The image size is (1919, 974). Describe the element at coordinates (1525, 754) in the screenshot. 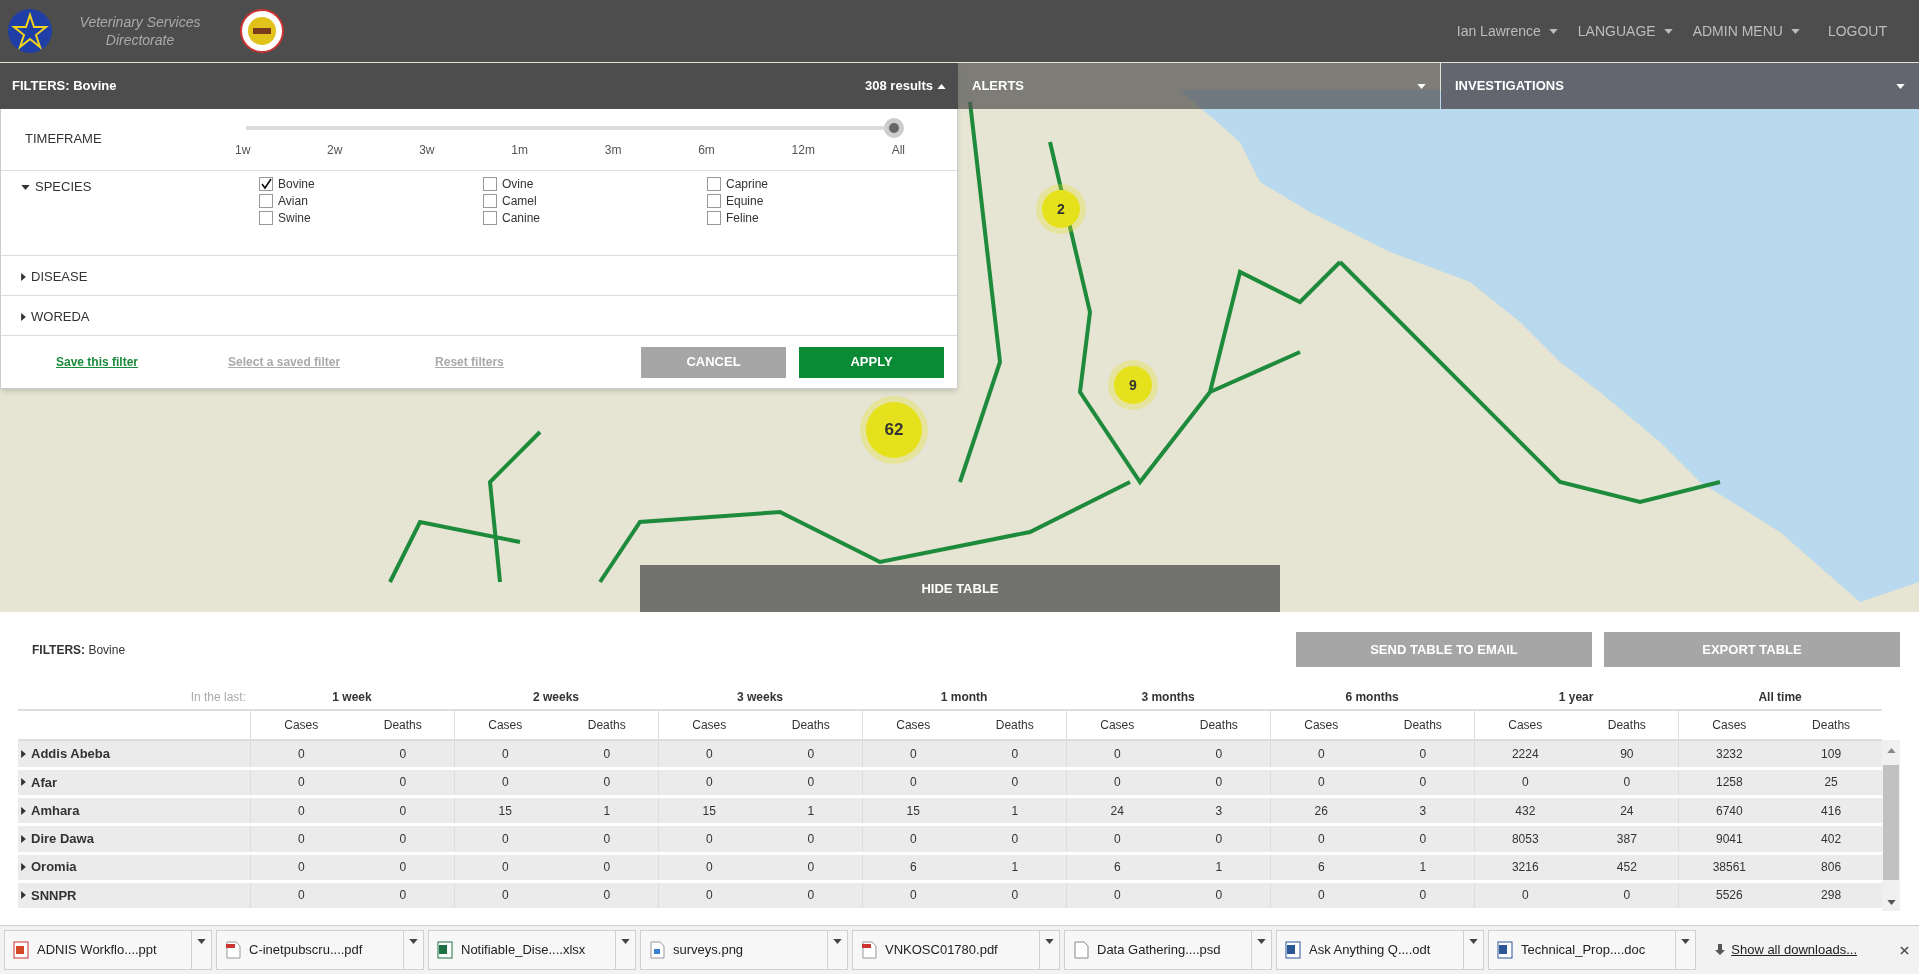

I see `table-cell: 2224` at that location.